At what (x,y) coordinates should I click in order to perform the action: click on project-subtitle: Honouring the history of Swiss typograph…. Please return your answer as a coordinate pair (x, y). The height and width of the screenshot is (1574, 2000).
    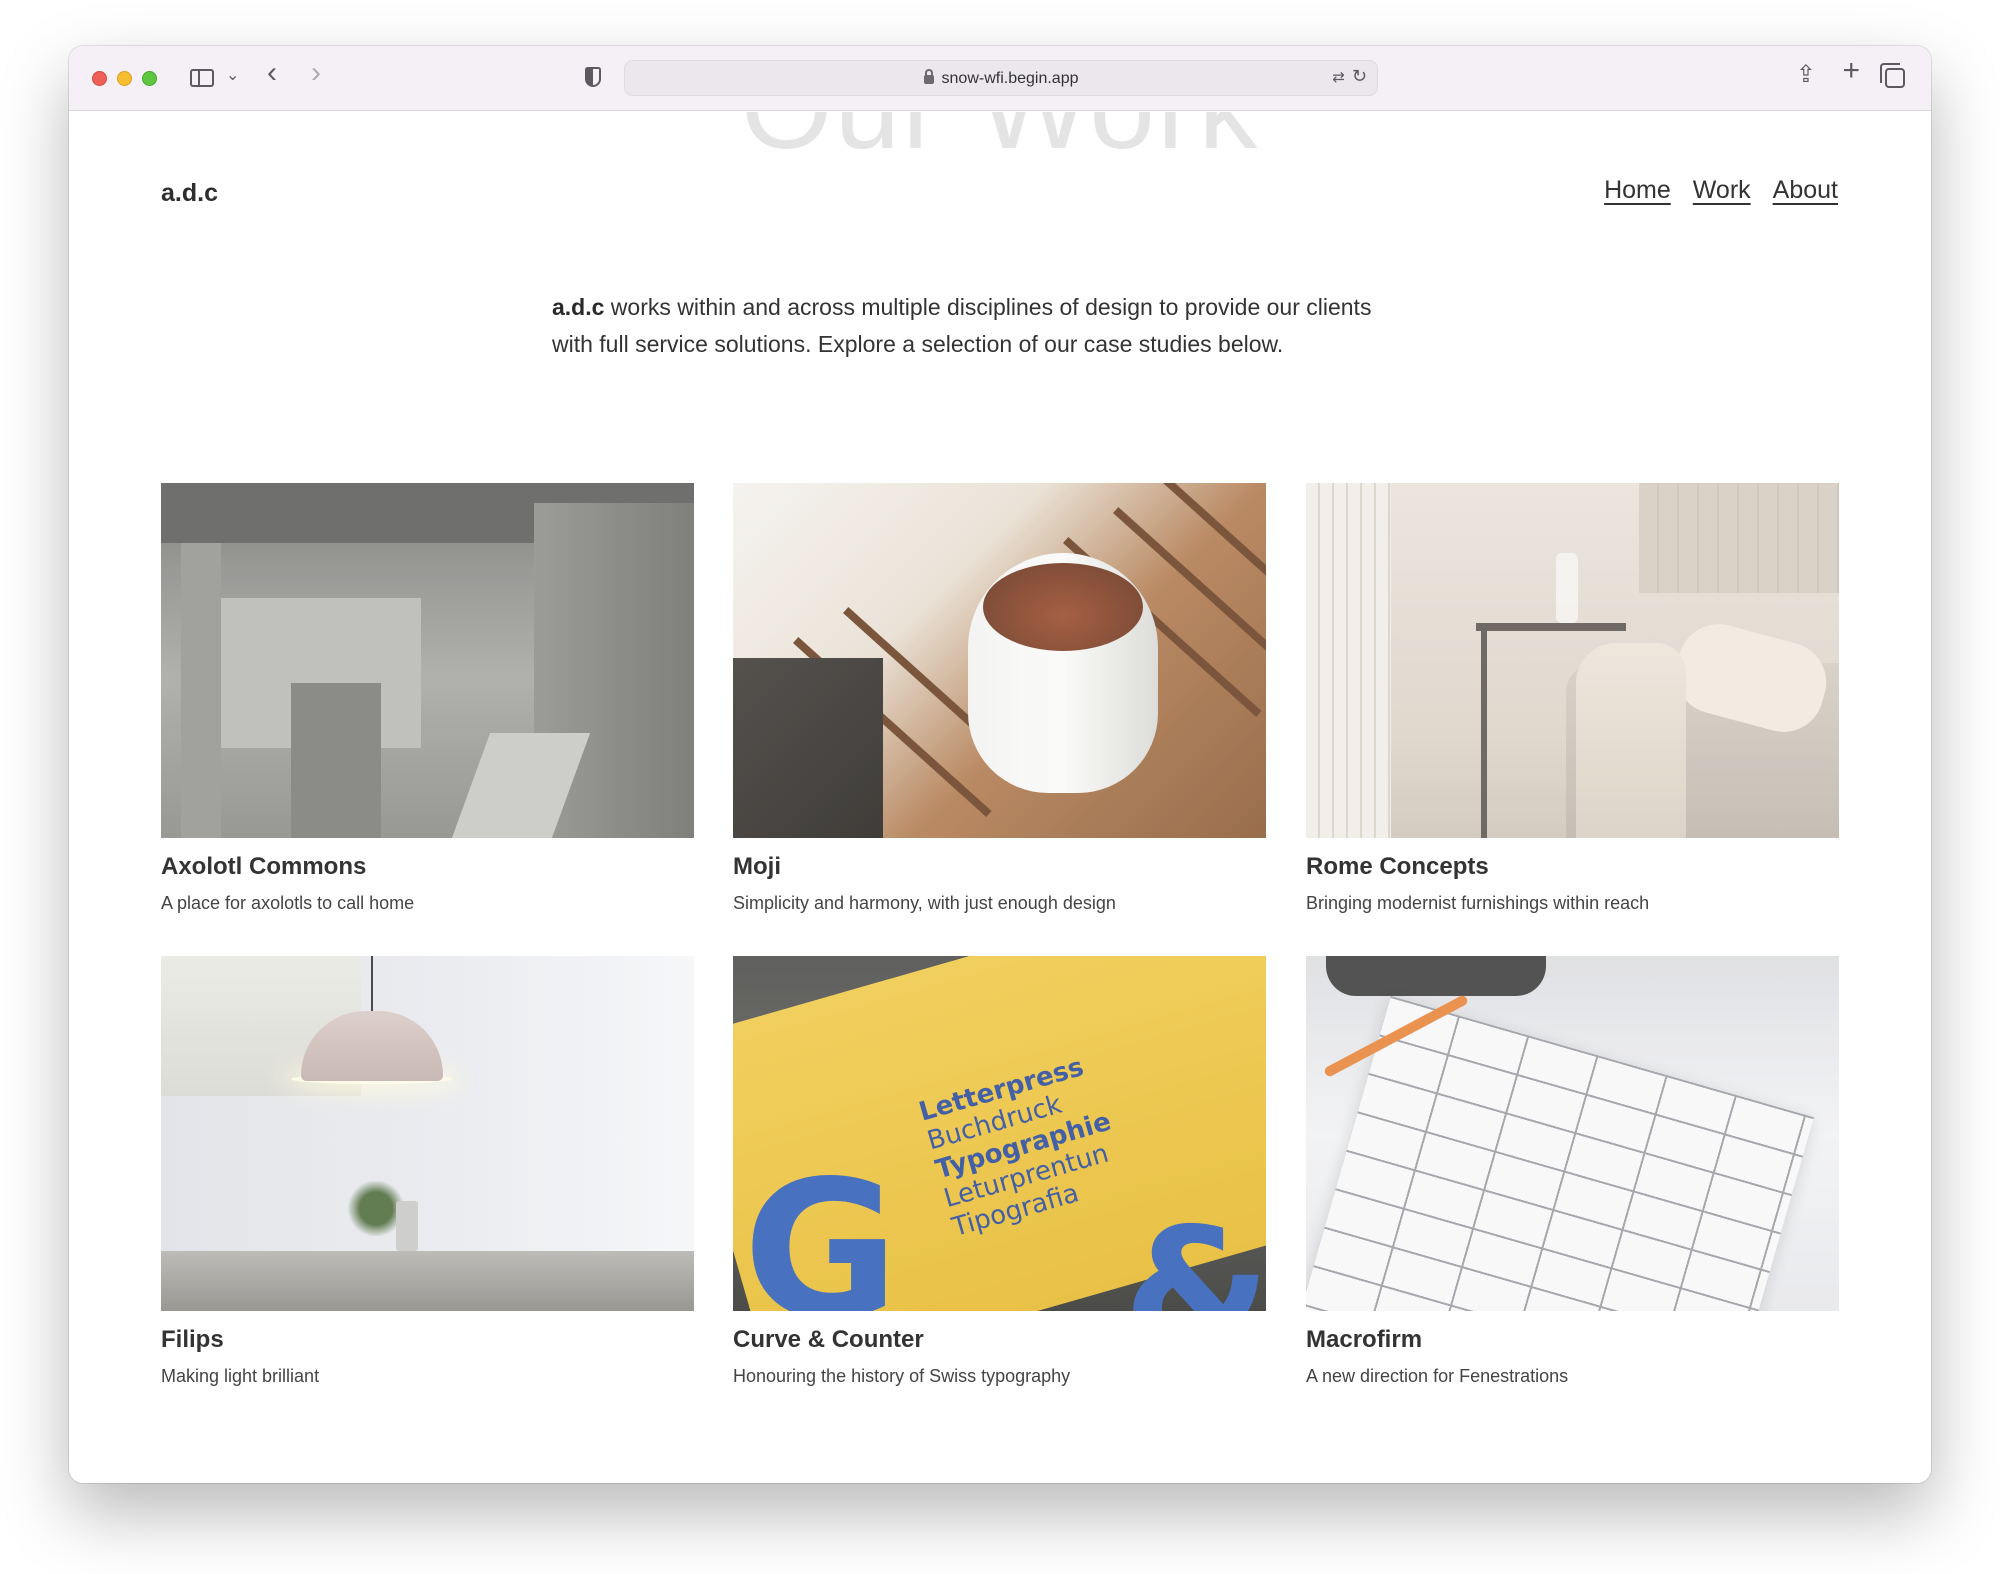
    Looking at the image, I should click on (902, 1376).